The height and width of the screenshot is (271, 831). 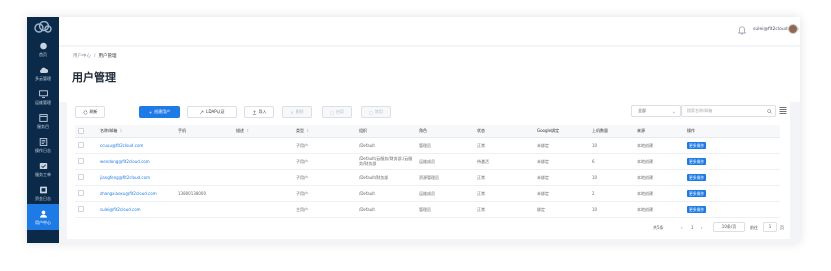 I want to click on filter-select: 全部 ⌄, so click(x=656, y=111).